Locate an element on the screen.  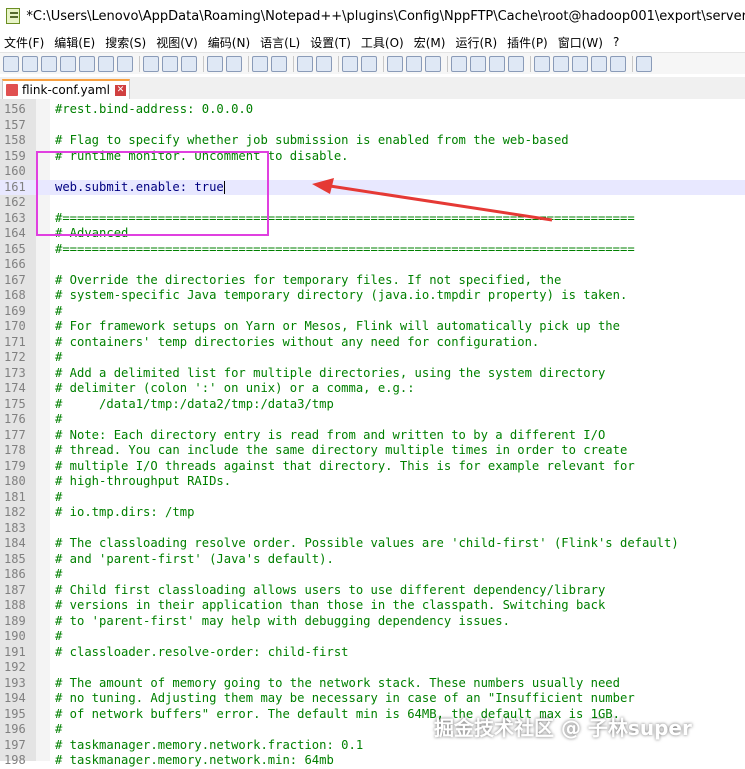
annotation-arrow is located at coordinates (432, 200).